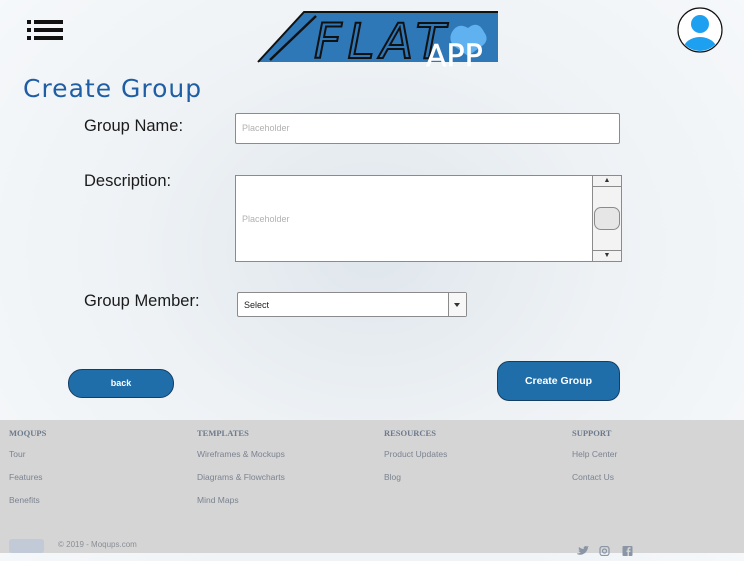 The width and height of the screenshot is (744, 561). What do you see at coordinates (592, 433) in the screenshot?
I see `footer-column-title: SUPPORT` at bounding box center [592, 433].